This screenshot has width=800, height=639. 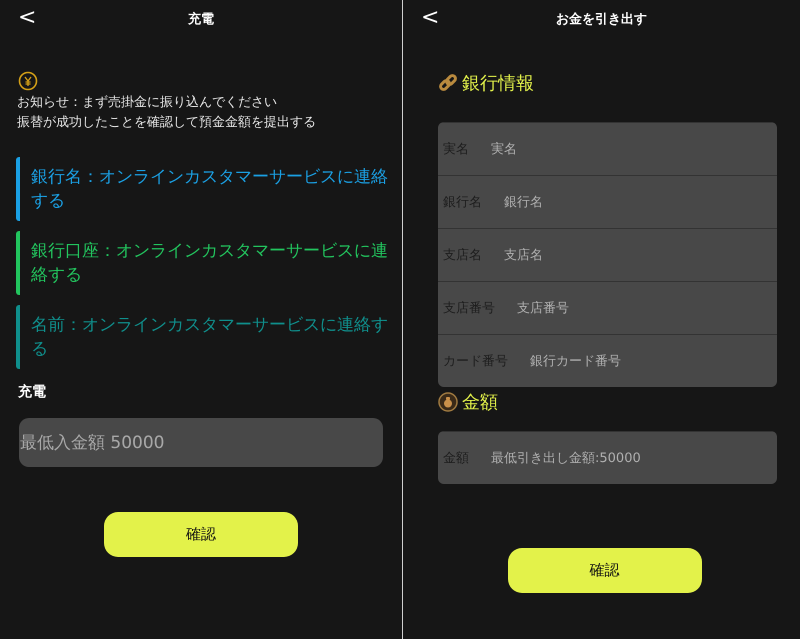 What do you see at coordinates (201, 442) in the screenshot?
I see `amount-field: 最低入金額 50000` at bounding box center [201, 442].